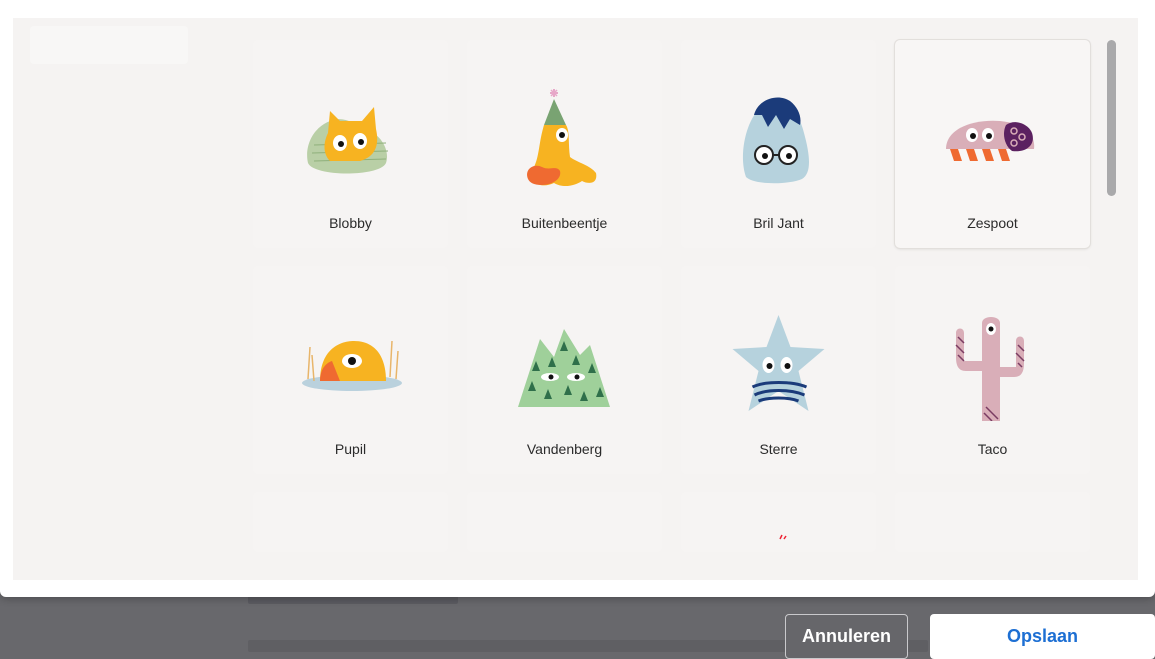 The image size is (1155, 659). I want to click on avatar-name: Zespoot, so click(992, 223).